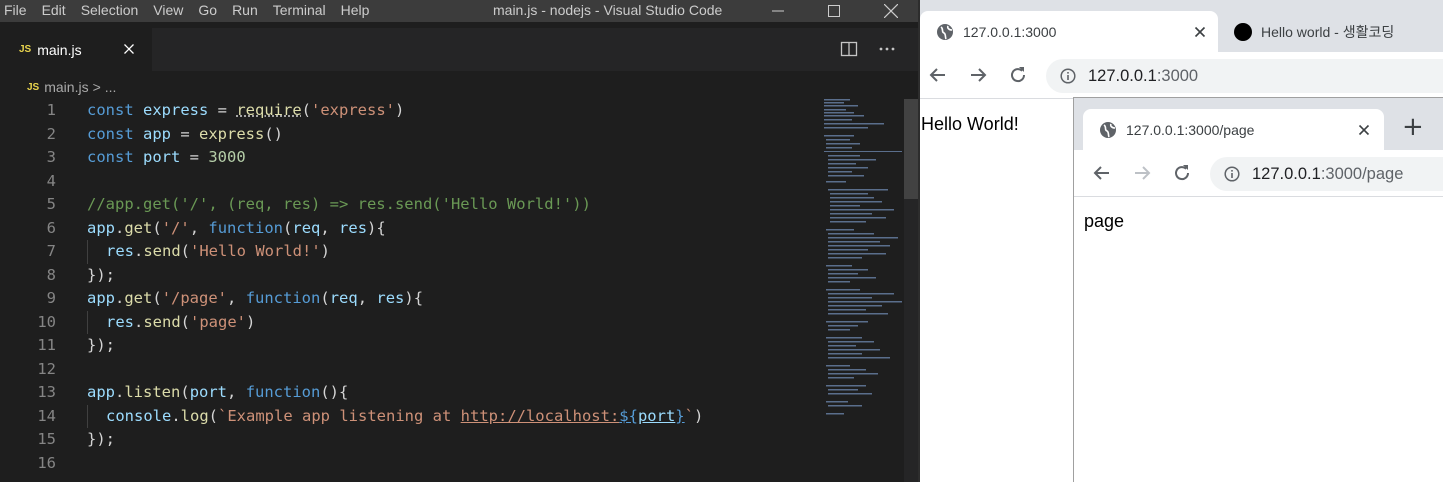 The image size is (1443, 482). What do you see at coordinates (168, 10) in the screenshot?
I see `menu-view: View` at bounding box center [168, 10].